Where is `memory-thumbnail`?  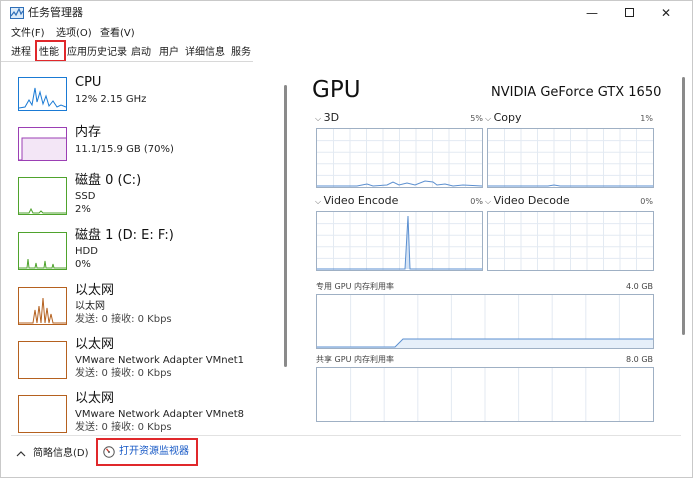
memory-thumbnail is located at coordinates (42, 144).